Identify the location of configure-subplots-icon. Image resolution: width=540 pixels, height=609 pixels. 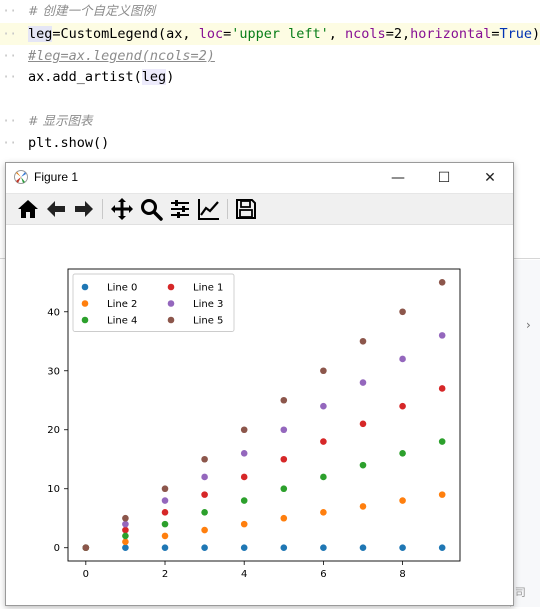
(180, 209).